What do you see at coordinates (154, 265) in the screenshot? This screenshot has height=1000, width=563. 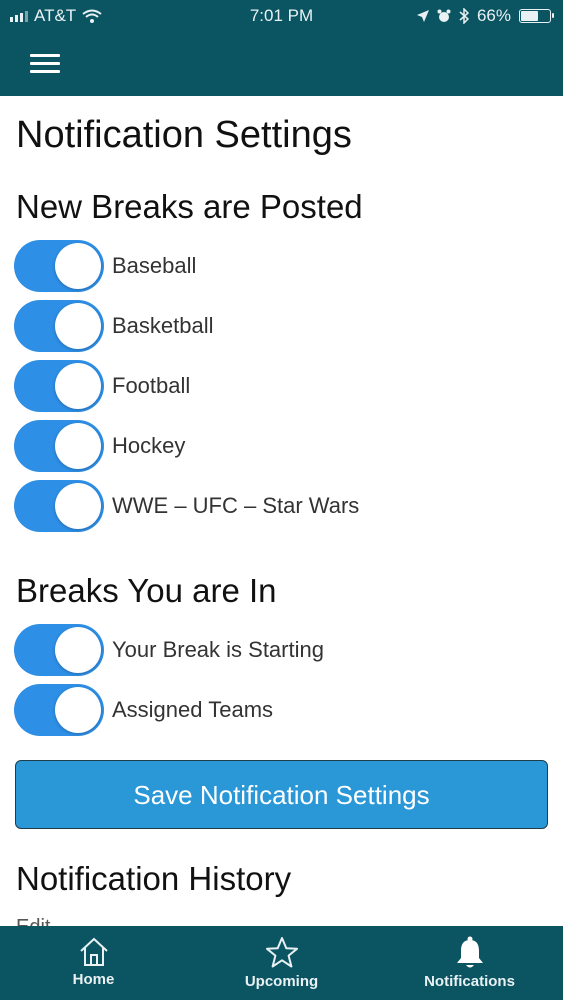 I see `toggle-label: Baseball` at bounding box center [154, 265].